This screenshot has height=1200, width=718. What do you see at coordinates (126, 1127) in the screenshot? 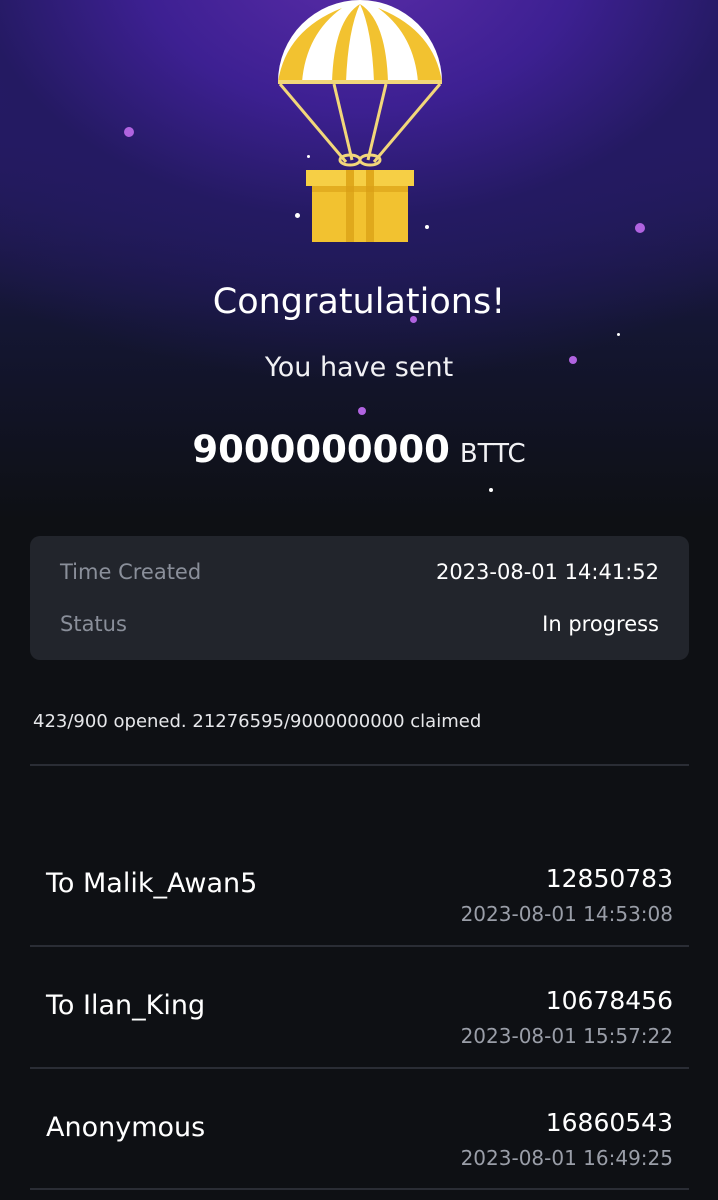
I see `claim-recipient: Anonymous` at bounding box center [126, 1127].